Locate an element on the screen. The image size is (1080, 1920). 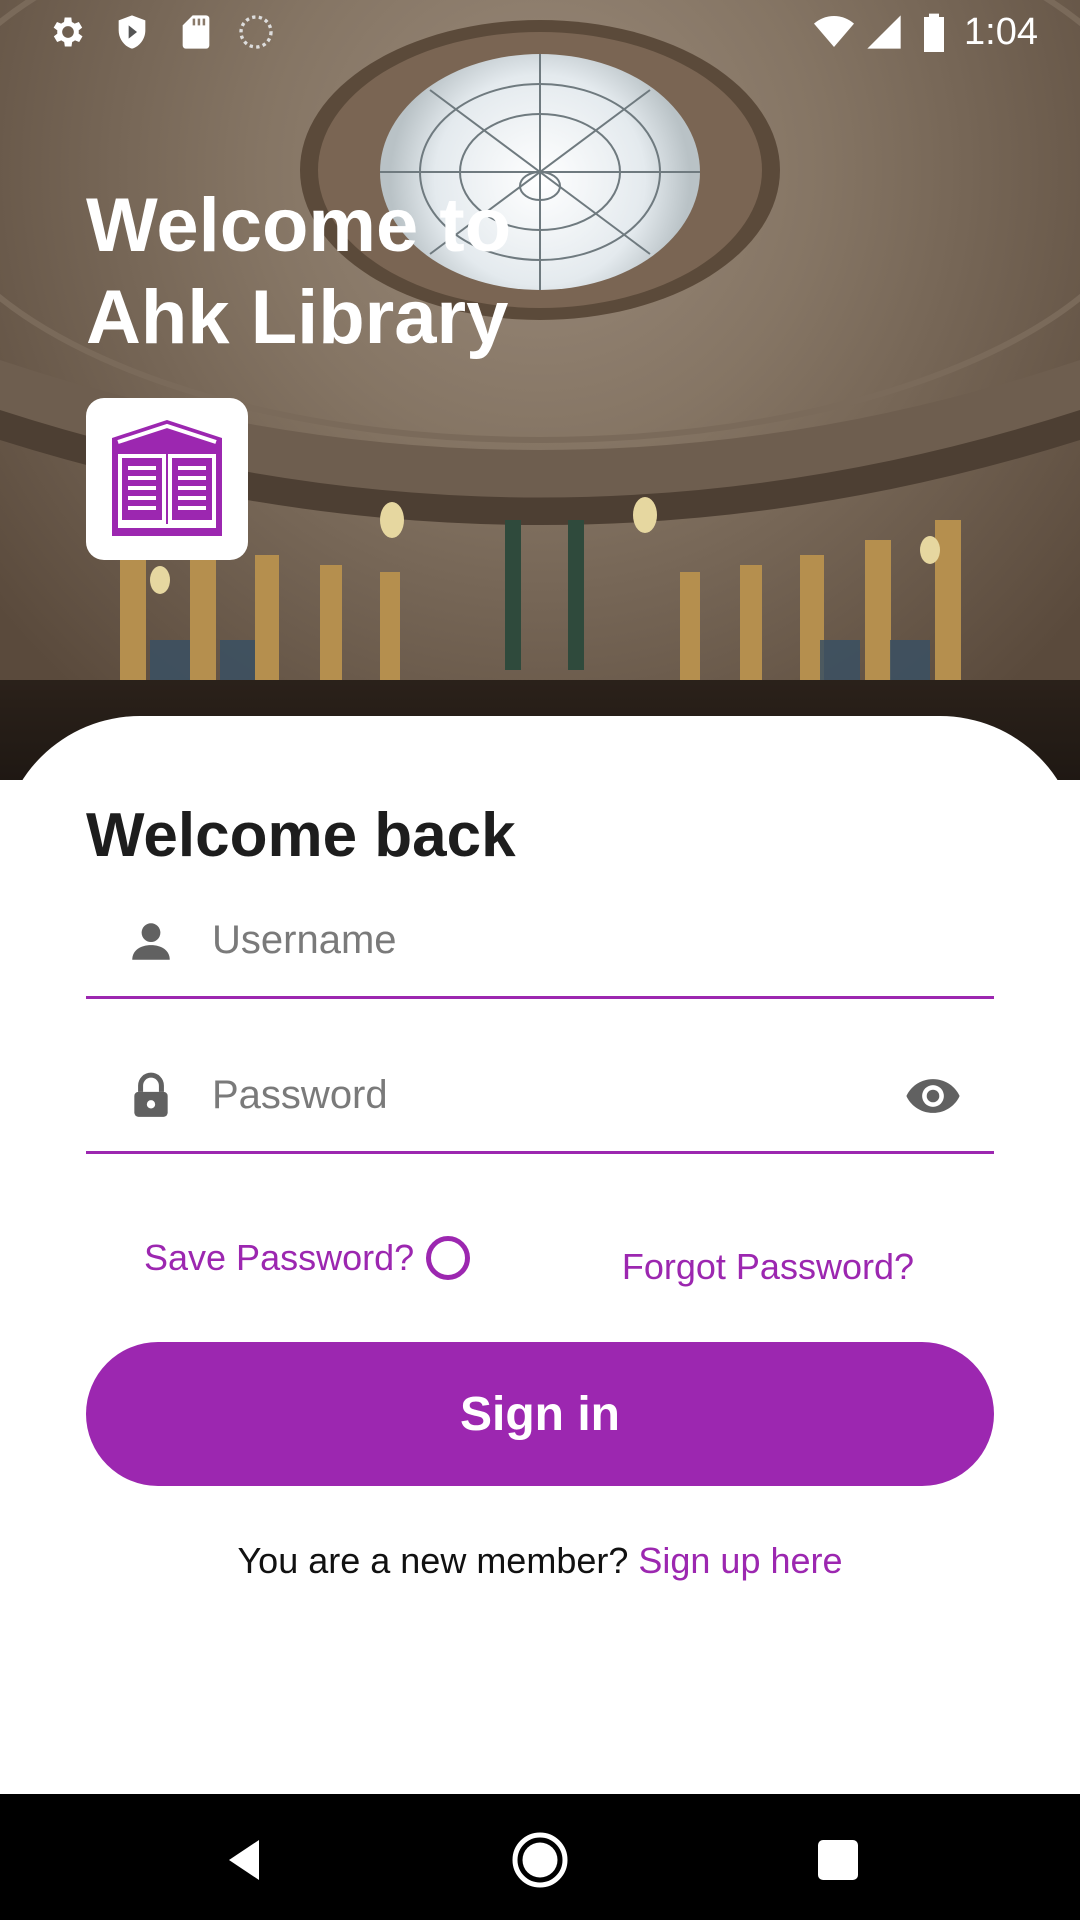
password-field is located at coordinates (540, 1097).